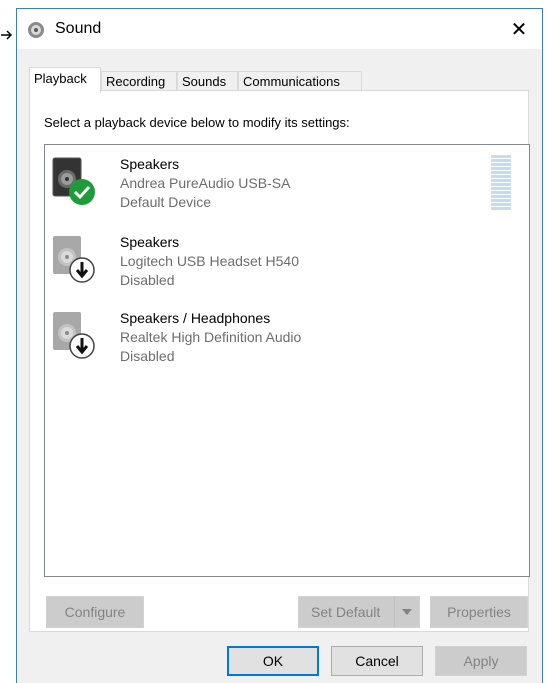 Image resolution: width=547 pixels, height=683 pixels. Describe the element at coordinates (139, 81) in the screenshot. I see `tab-recording: Recording` at that location.